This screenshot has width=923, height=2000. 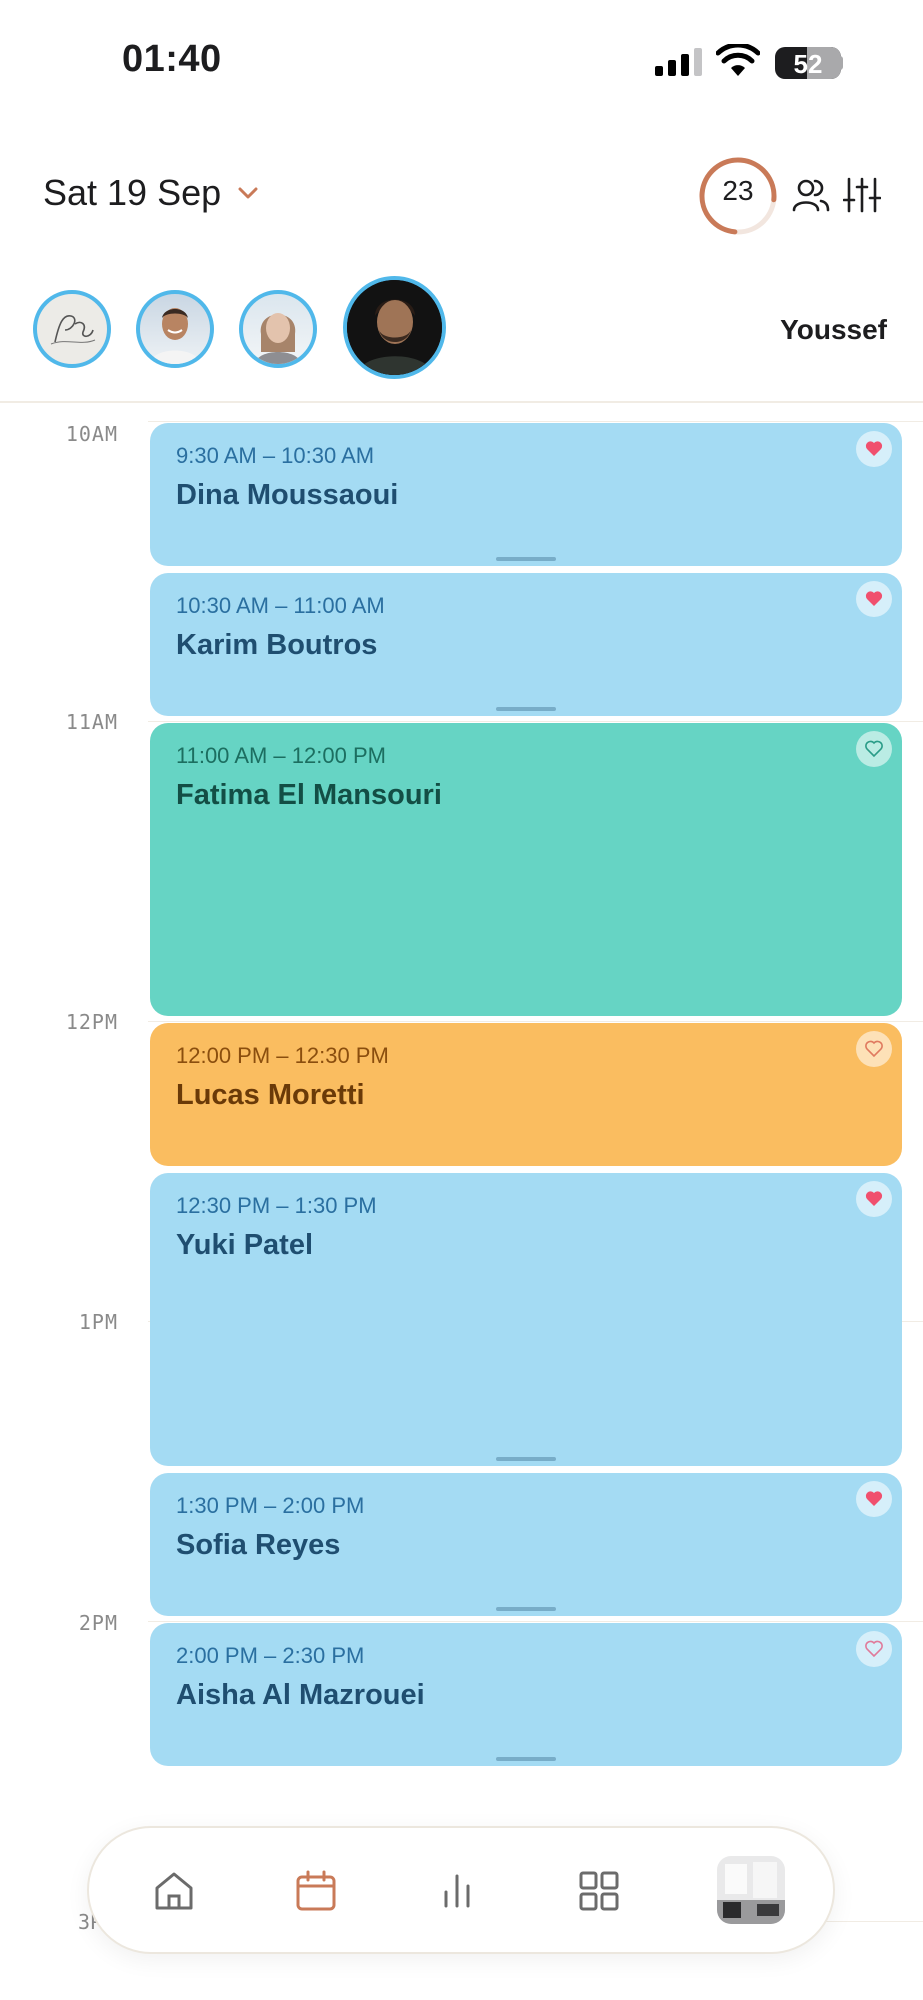 I want to click on appointment-time: 9:30 AM – 10:30 AM, so click(x=275, y=455).